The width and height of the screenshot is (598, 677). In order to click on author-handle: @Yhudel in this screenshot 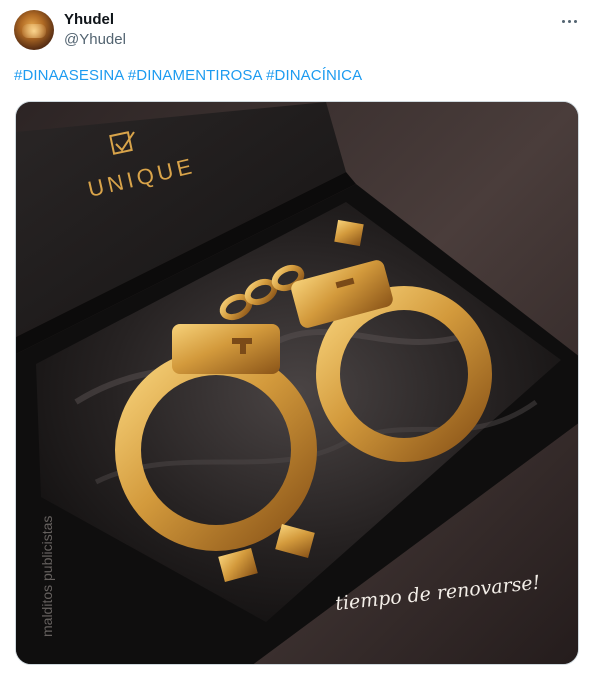, I will do `click(95, 39)`.